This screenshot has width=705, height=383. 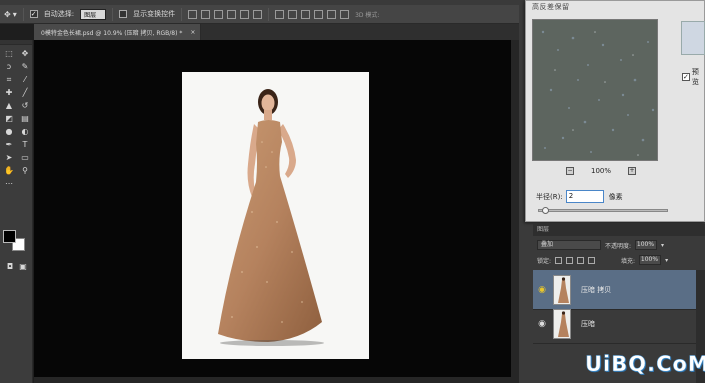 I want to click on foreground-color-swatch, so click(x=9, y=236).